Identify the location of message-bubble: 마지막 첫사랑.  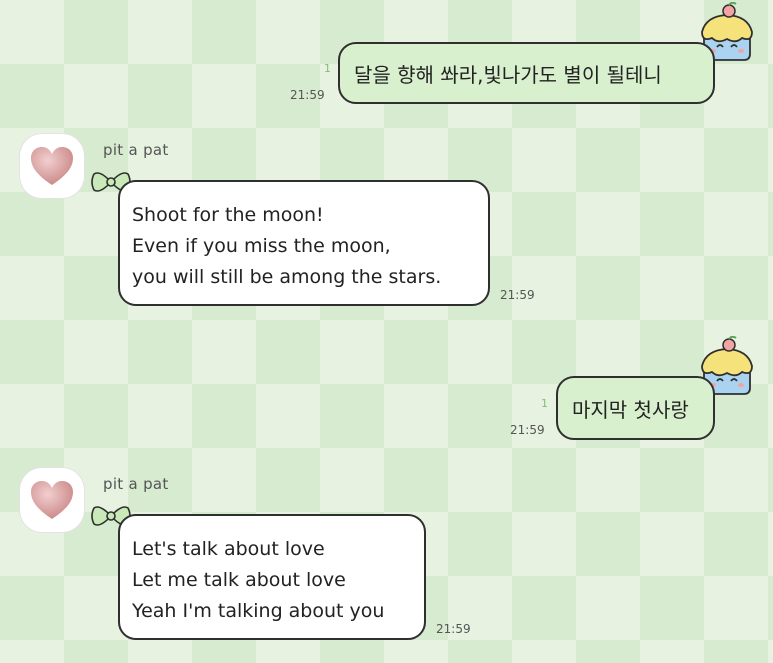
(635, 408).